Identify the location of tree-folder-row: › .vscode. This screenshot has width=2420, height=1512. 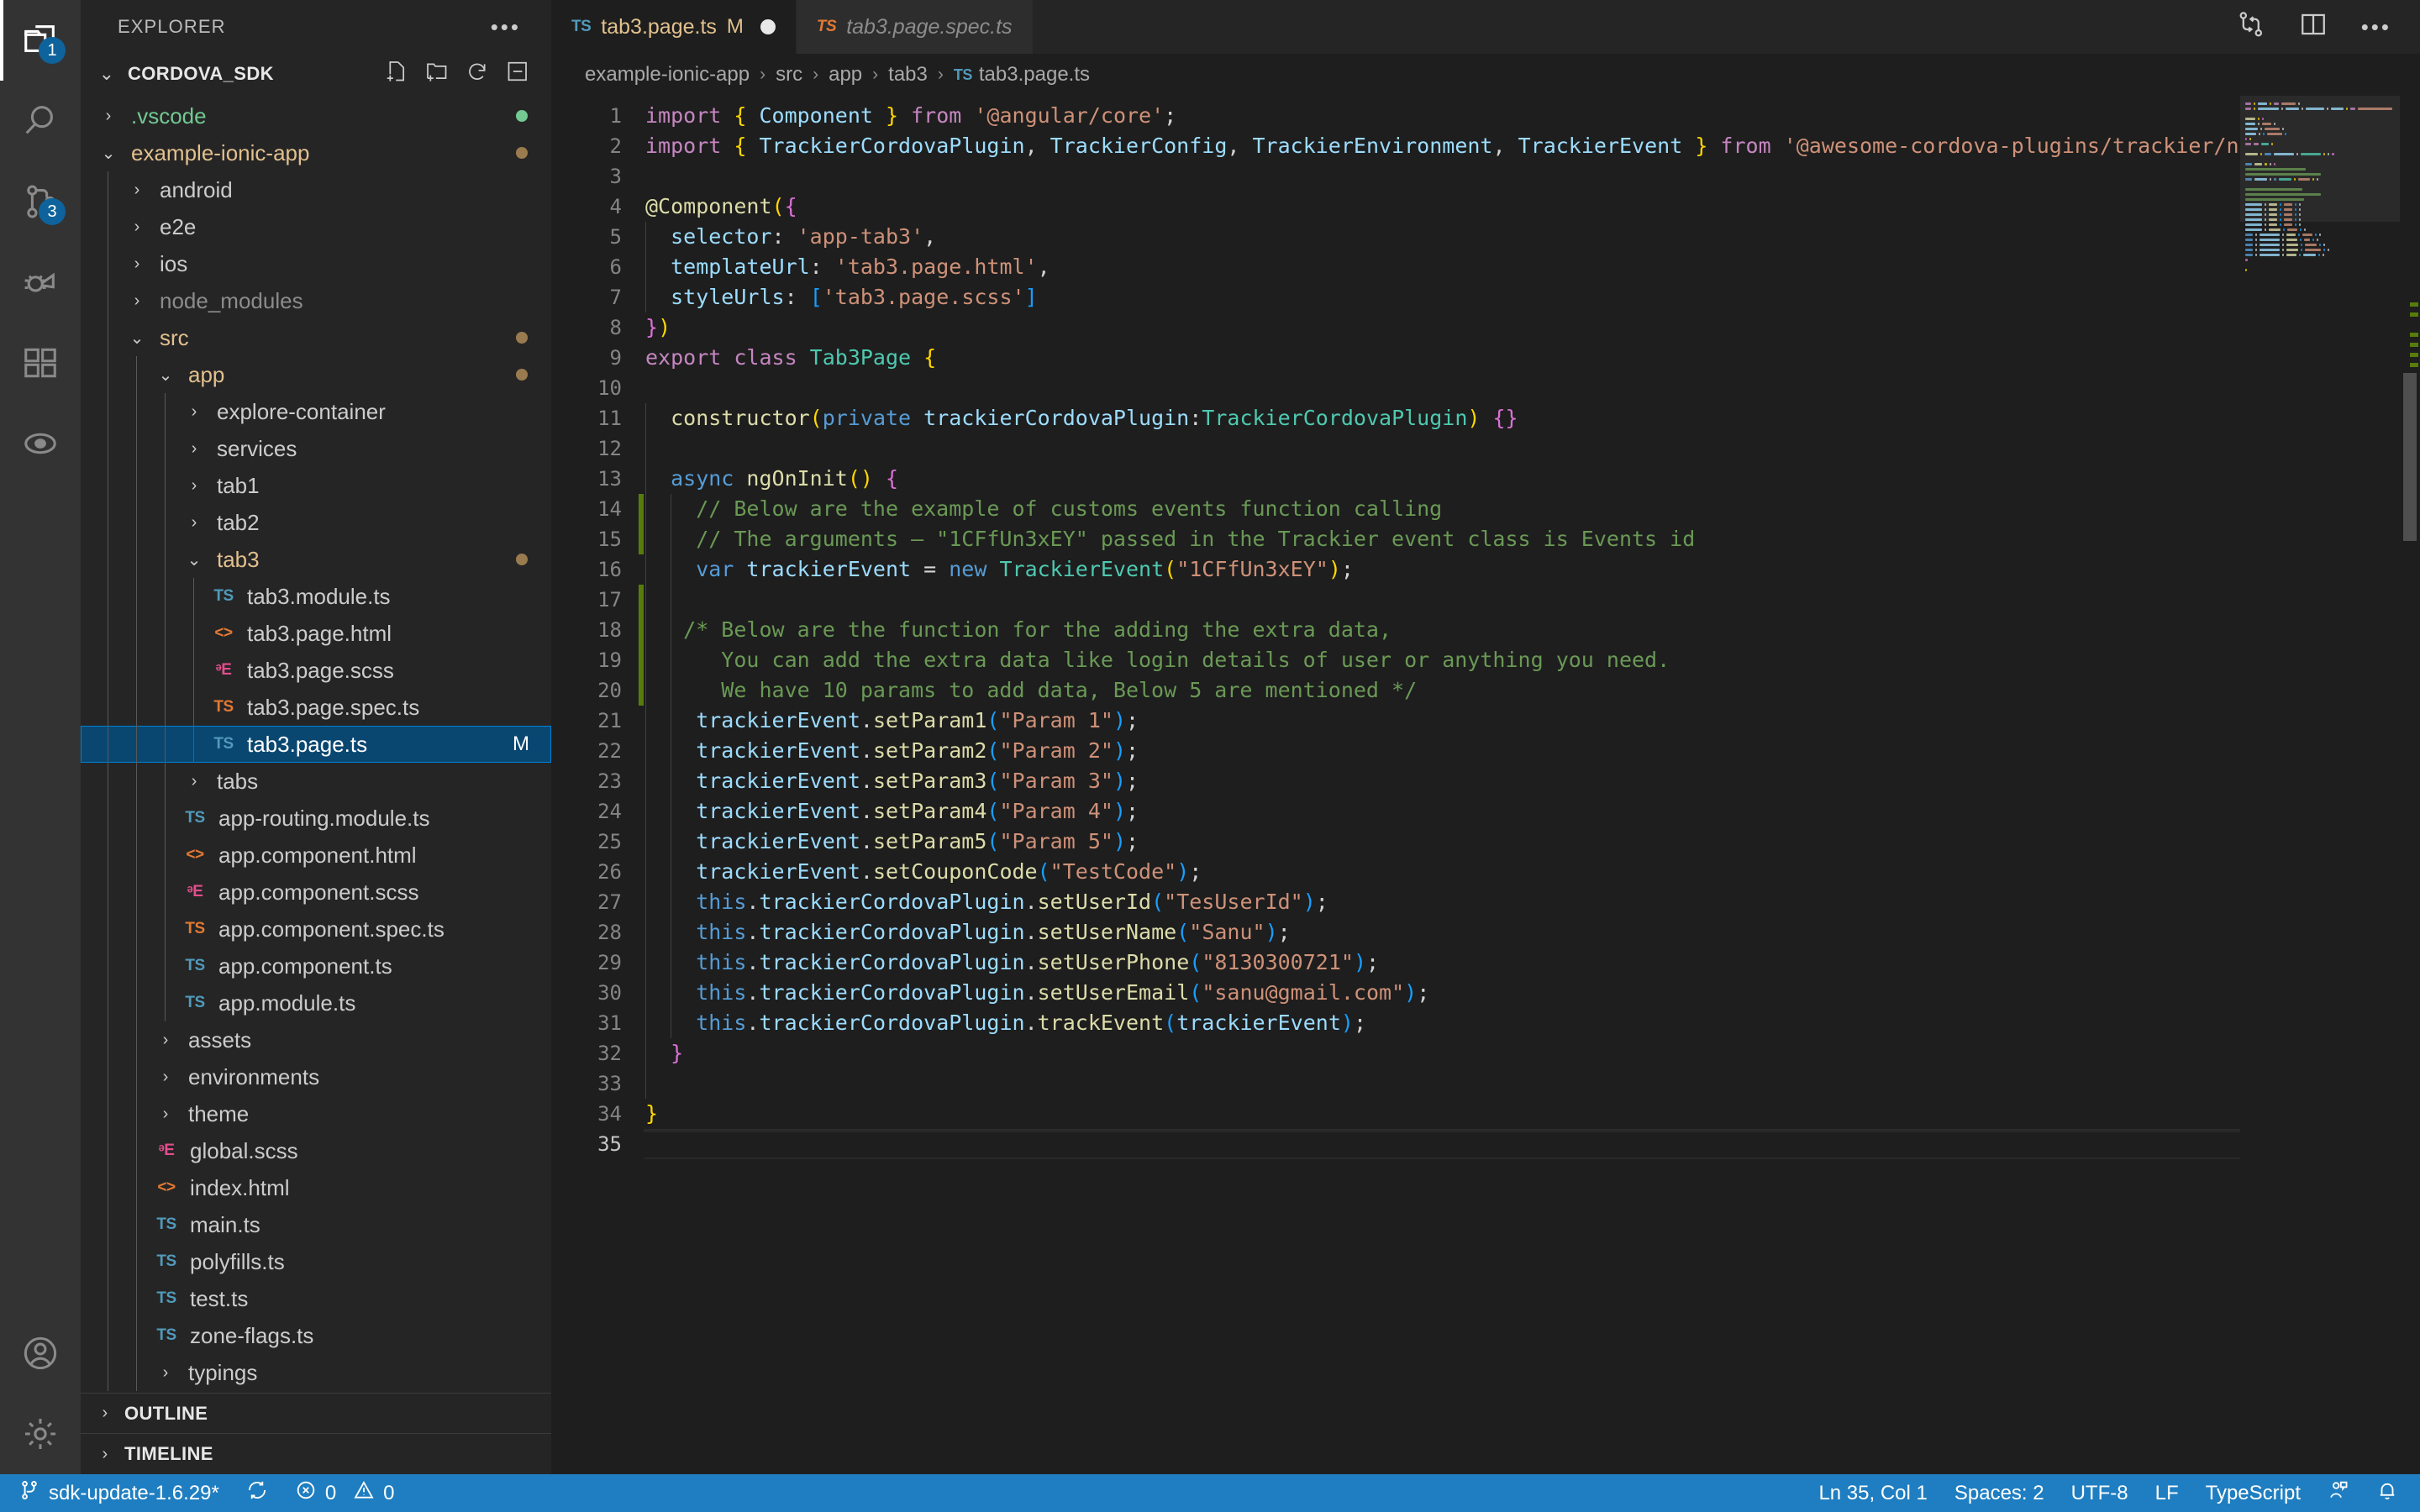
(316, 115).